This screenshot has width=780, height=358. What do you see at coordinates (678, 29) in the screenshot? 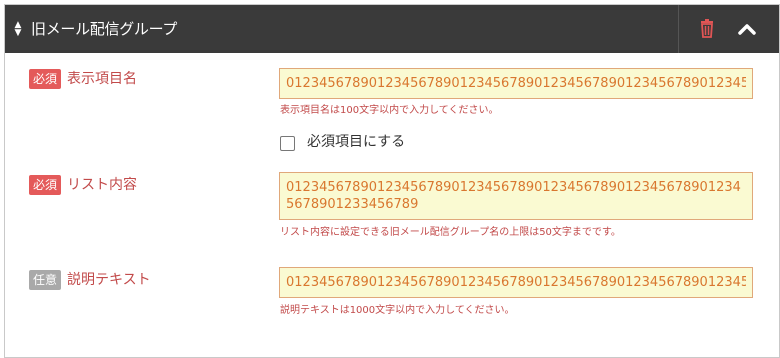
I see `header-divider` at bounding box center [678, 29].